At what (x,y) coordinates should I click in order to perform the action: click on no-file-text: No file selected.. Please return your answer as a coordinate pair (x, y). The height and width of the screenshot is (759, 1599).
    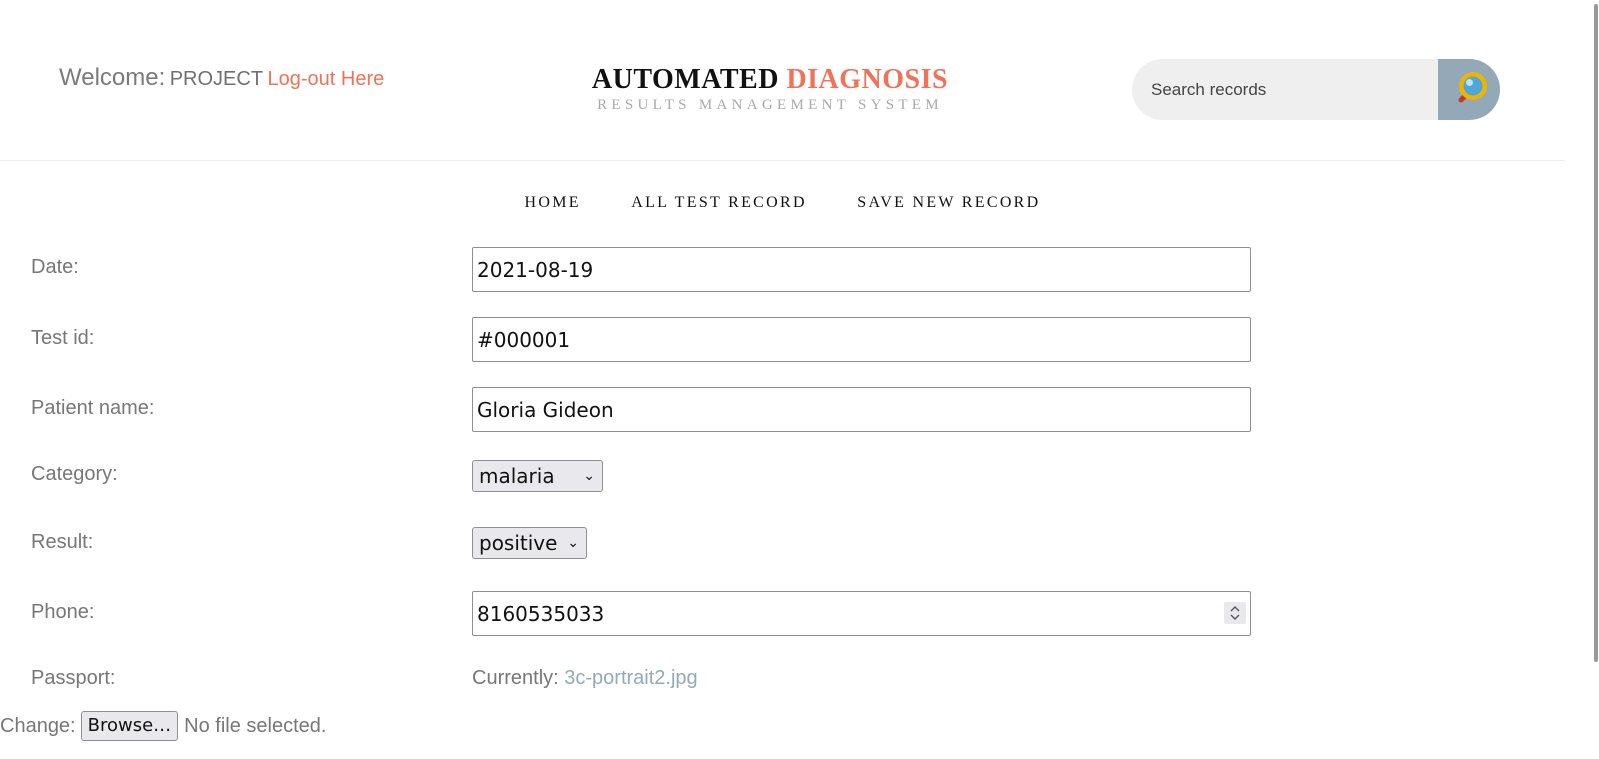
    Looking at the image, I should click on (255, 725).